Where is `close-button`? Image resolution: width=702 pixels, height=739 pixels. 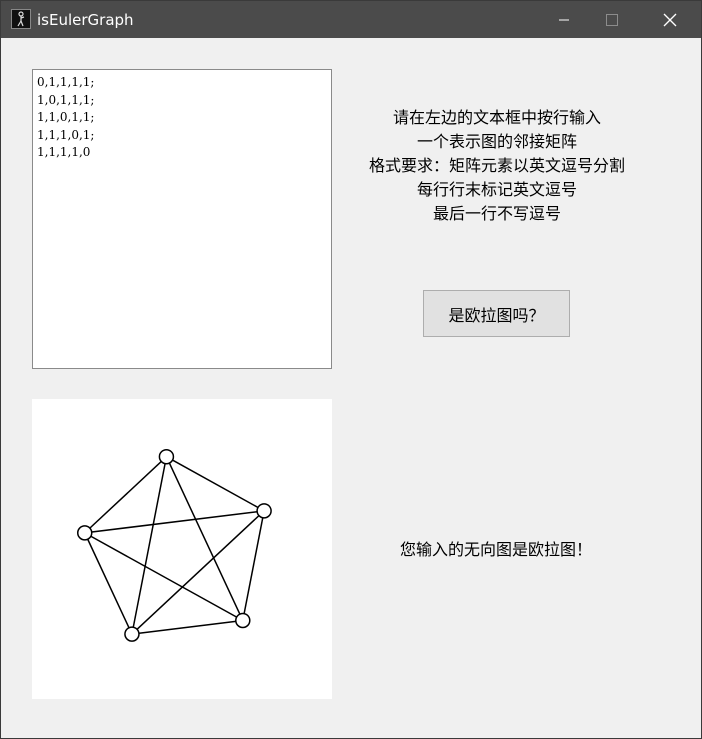 close-button is located at coordinates (670, 19).